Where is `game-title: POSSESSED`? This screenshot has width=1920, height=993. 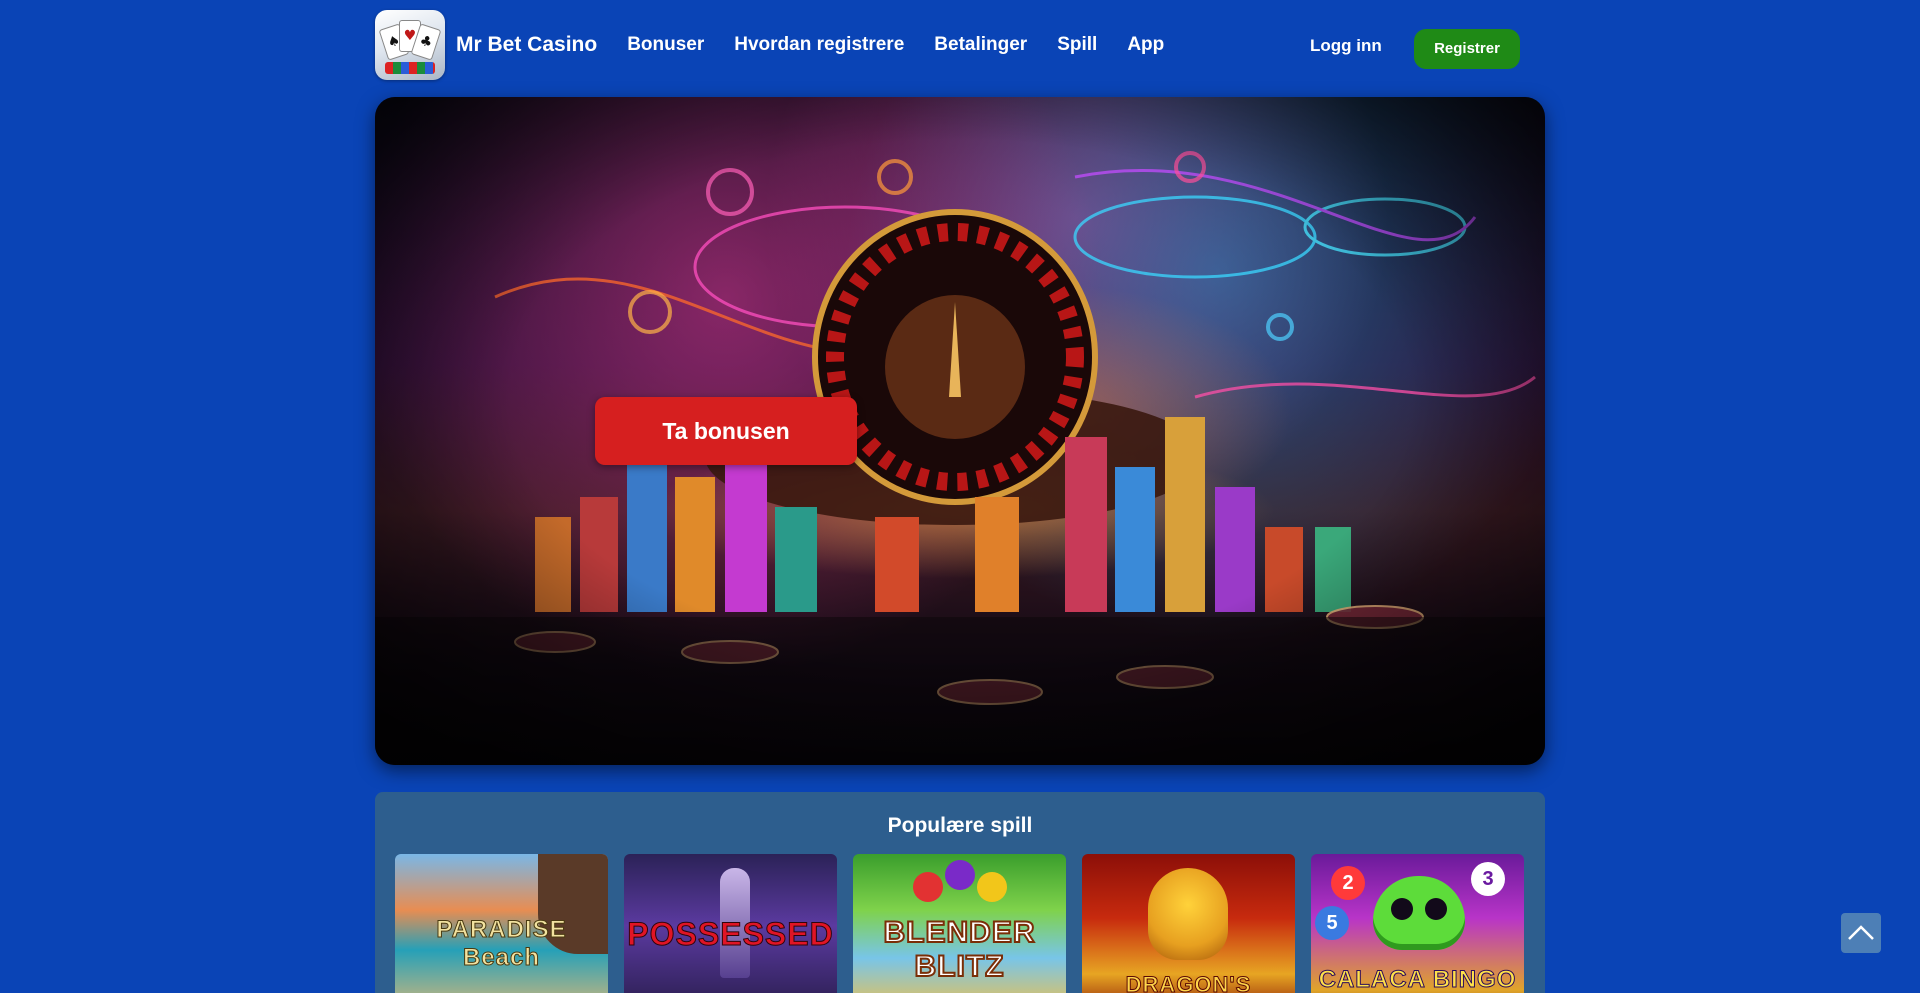
game-title: POSSESSED is located at coordinates (730, 934).